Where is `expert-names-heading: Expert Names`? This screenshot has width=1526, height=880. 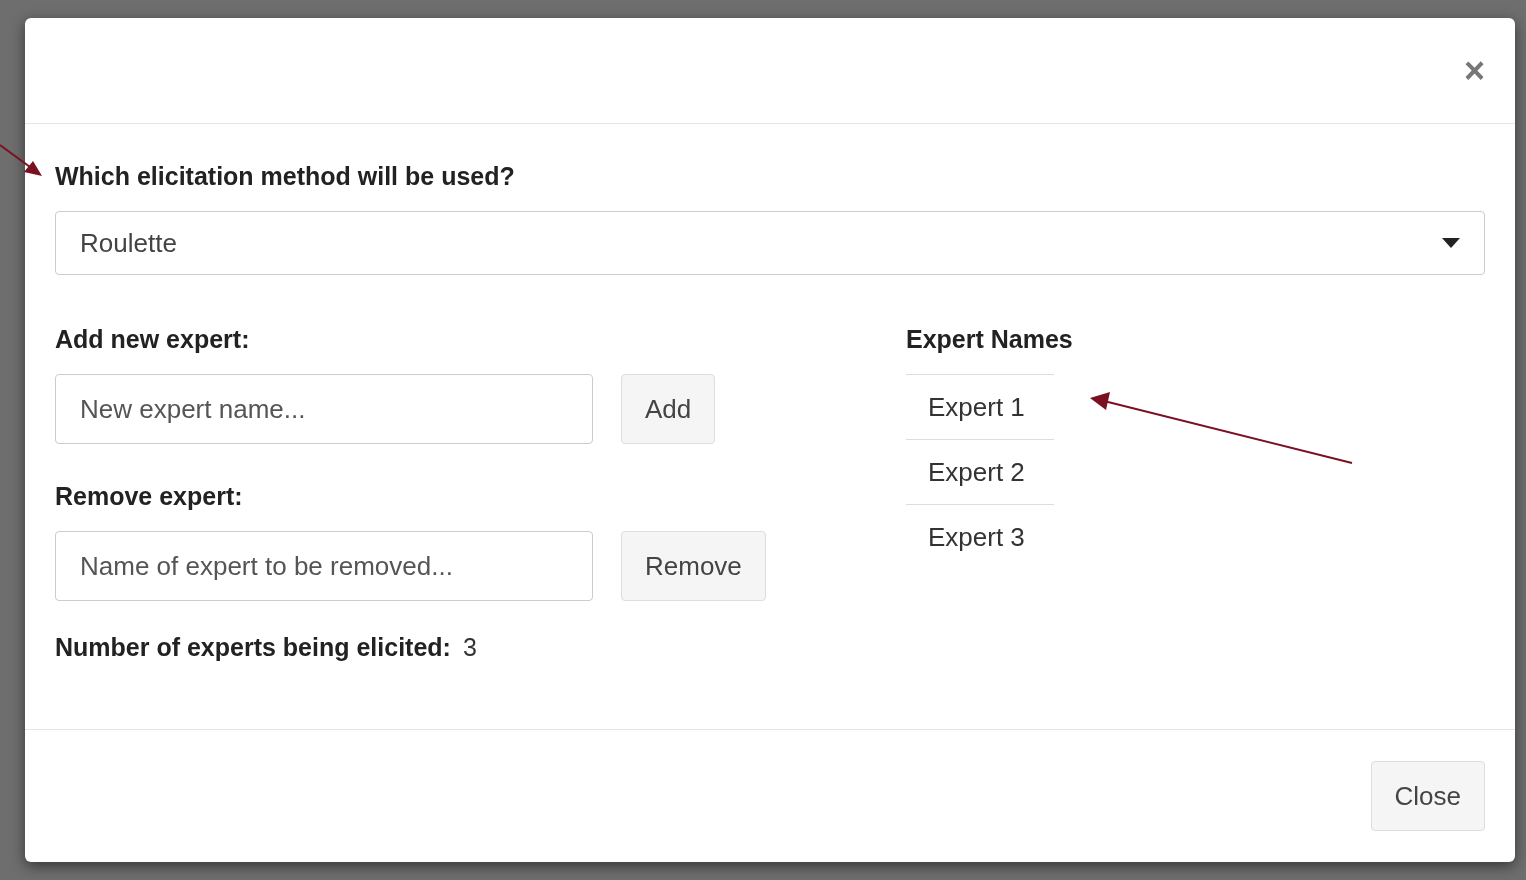 expert-names-heading: Expert Names is located at coordinates (989, 339).